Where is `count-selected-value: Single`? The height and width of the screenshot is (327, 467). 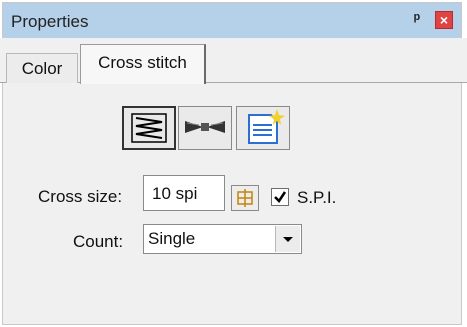 count-selected-value: Single is located at coordinates (172, 238).